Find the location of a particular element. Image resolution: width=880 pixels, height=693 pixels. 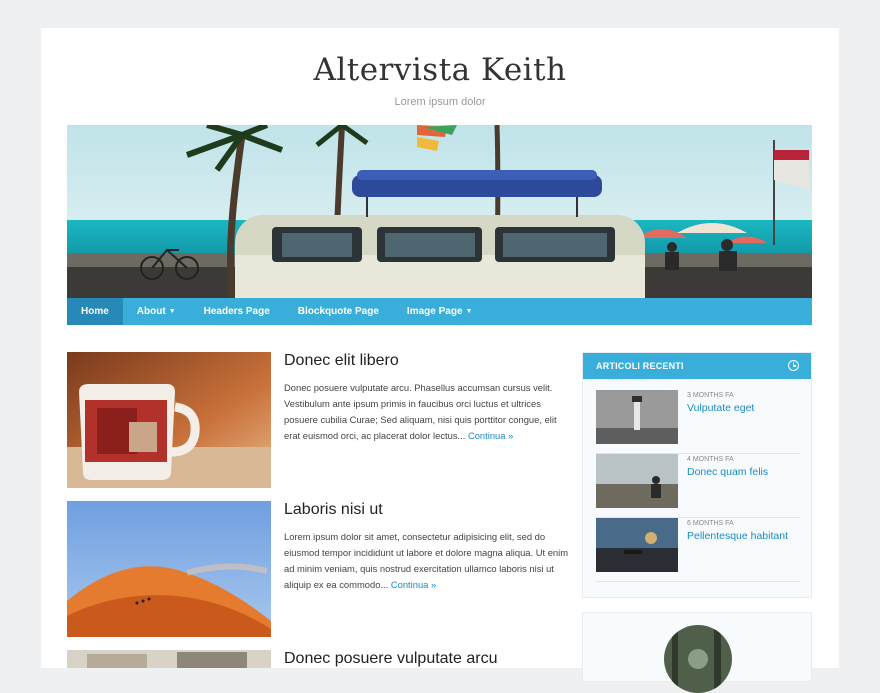

nav-item-about: About ▼ is located at coordinates (156, 311).